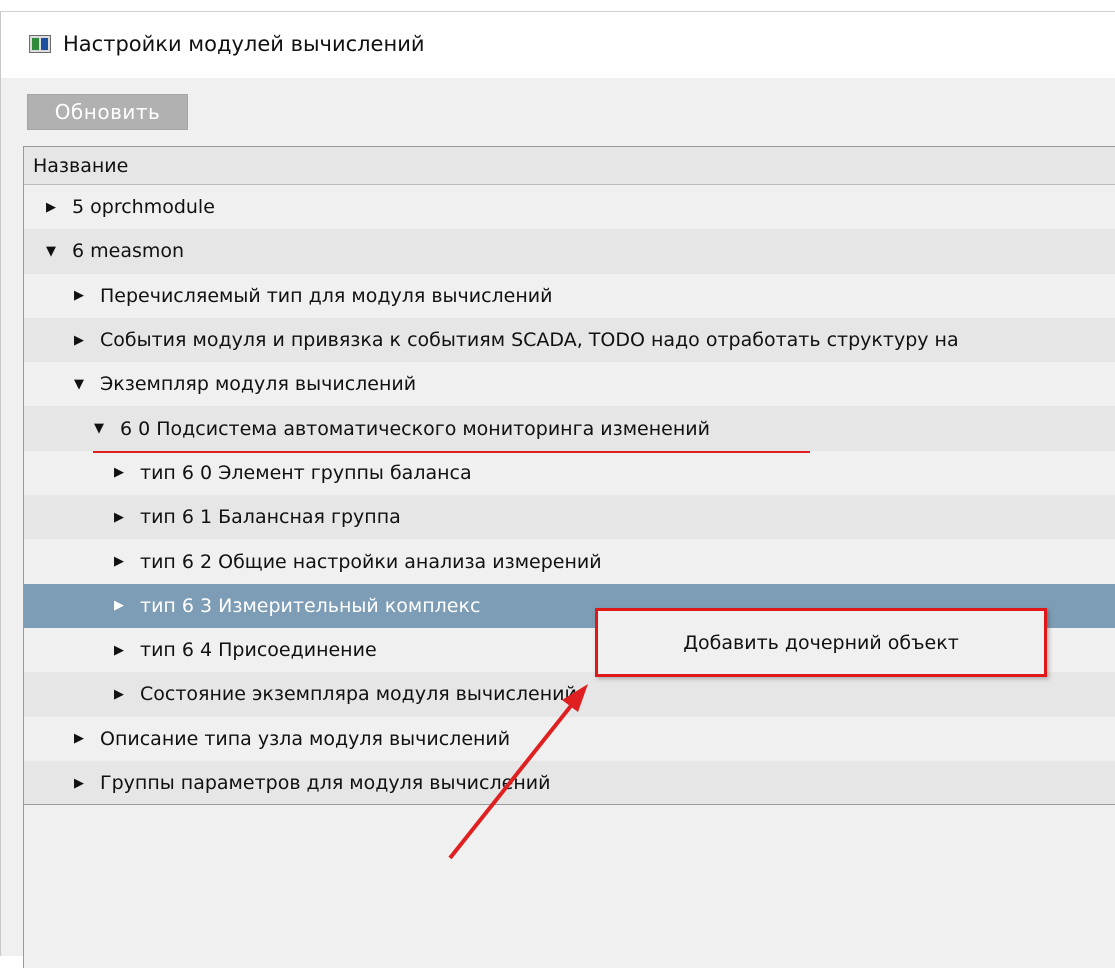 The image size is (1115, 968). I want to click on title-bar: Настройки модулей вычислений, so click(558, 45).